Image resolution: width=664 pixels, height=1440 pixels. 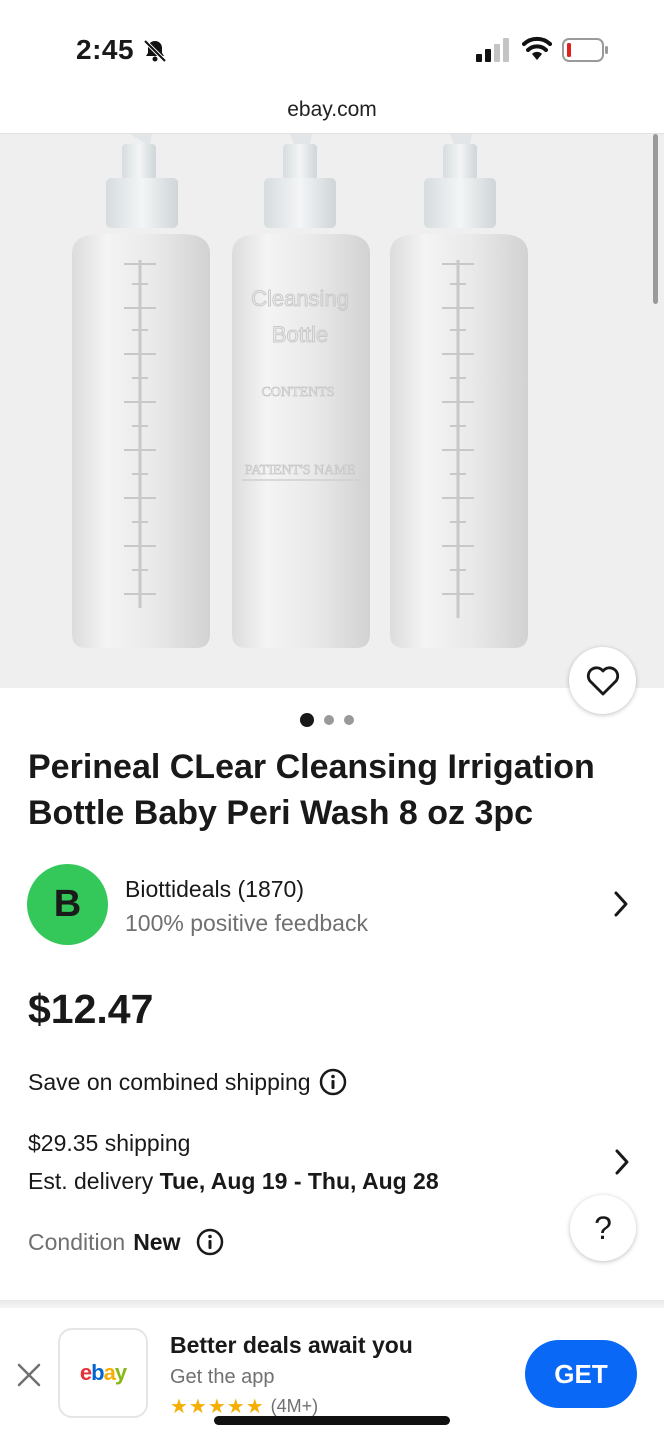 What do you see at coordinates (300, 334) in the screenshot?
I see `bottle-label-line2: Bottle` at bounding box center [300, 334].